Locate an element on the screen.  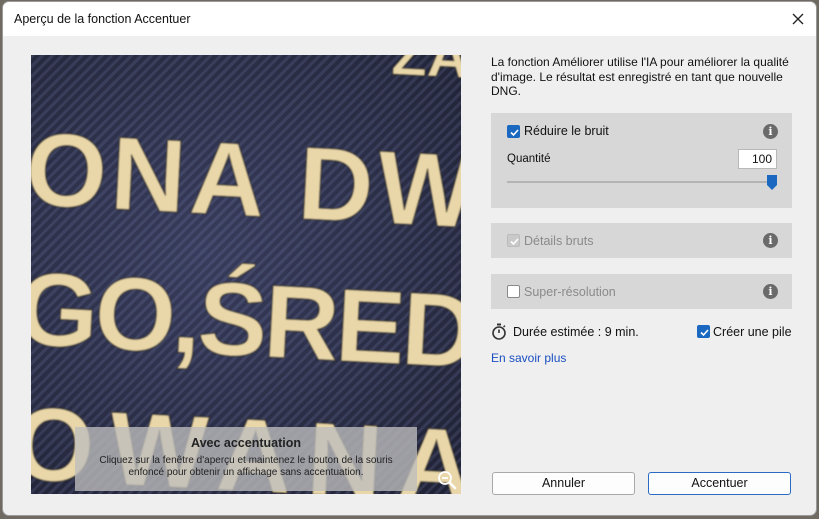
denoise-checkbox is located at coordinates (513, 131).